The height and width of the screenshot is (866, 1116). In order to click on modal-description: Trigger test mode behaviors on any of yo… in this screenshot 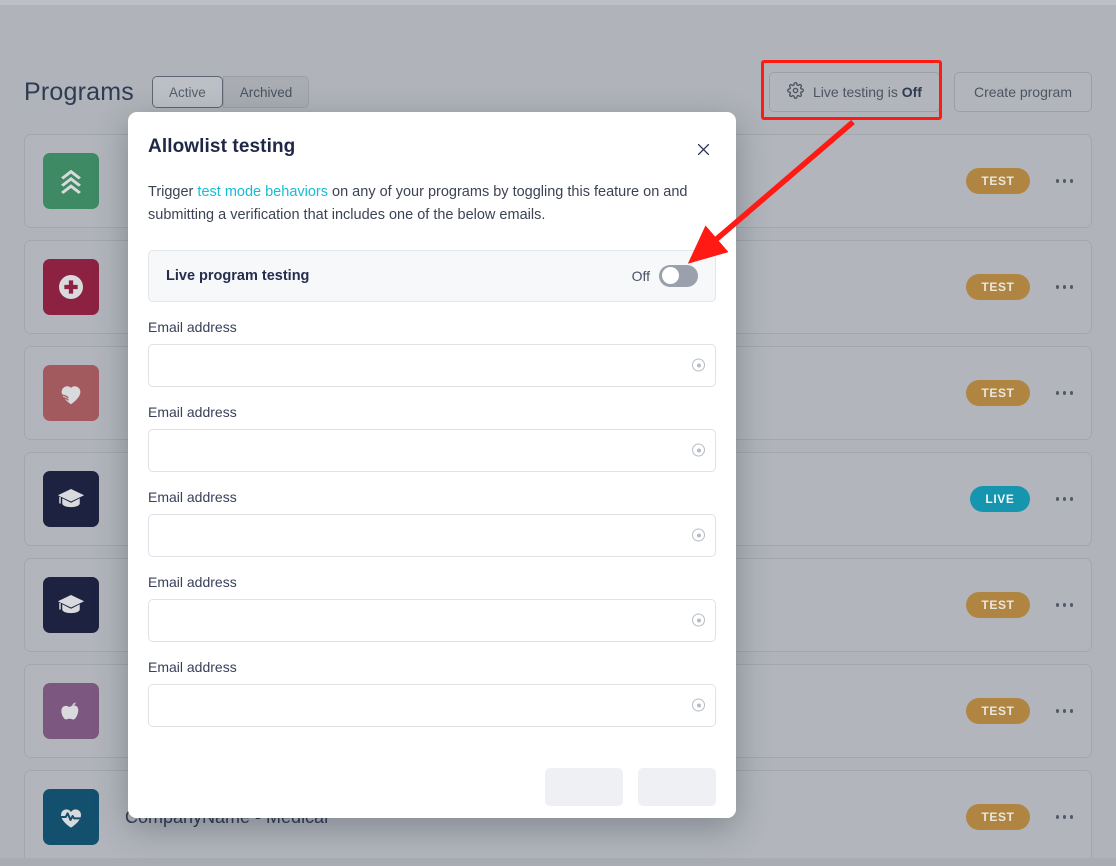, I will do `click(429, 204)`.